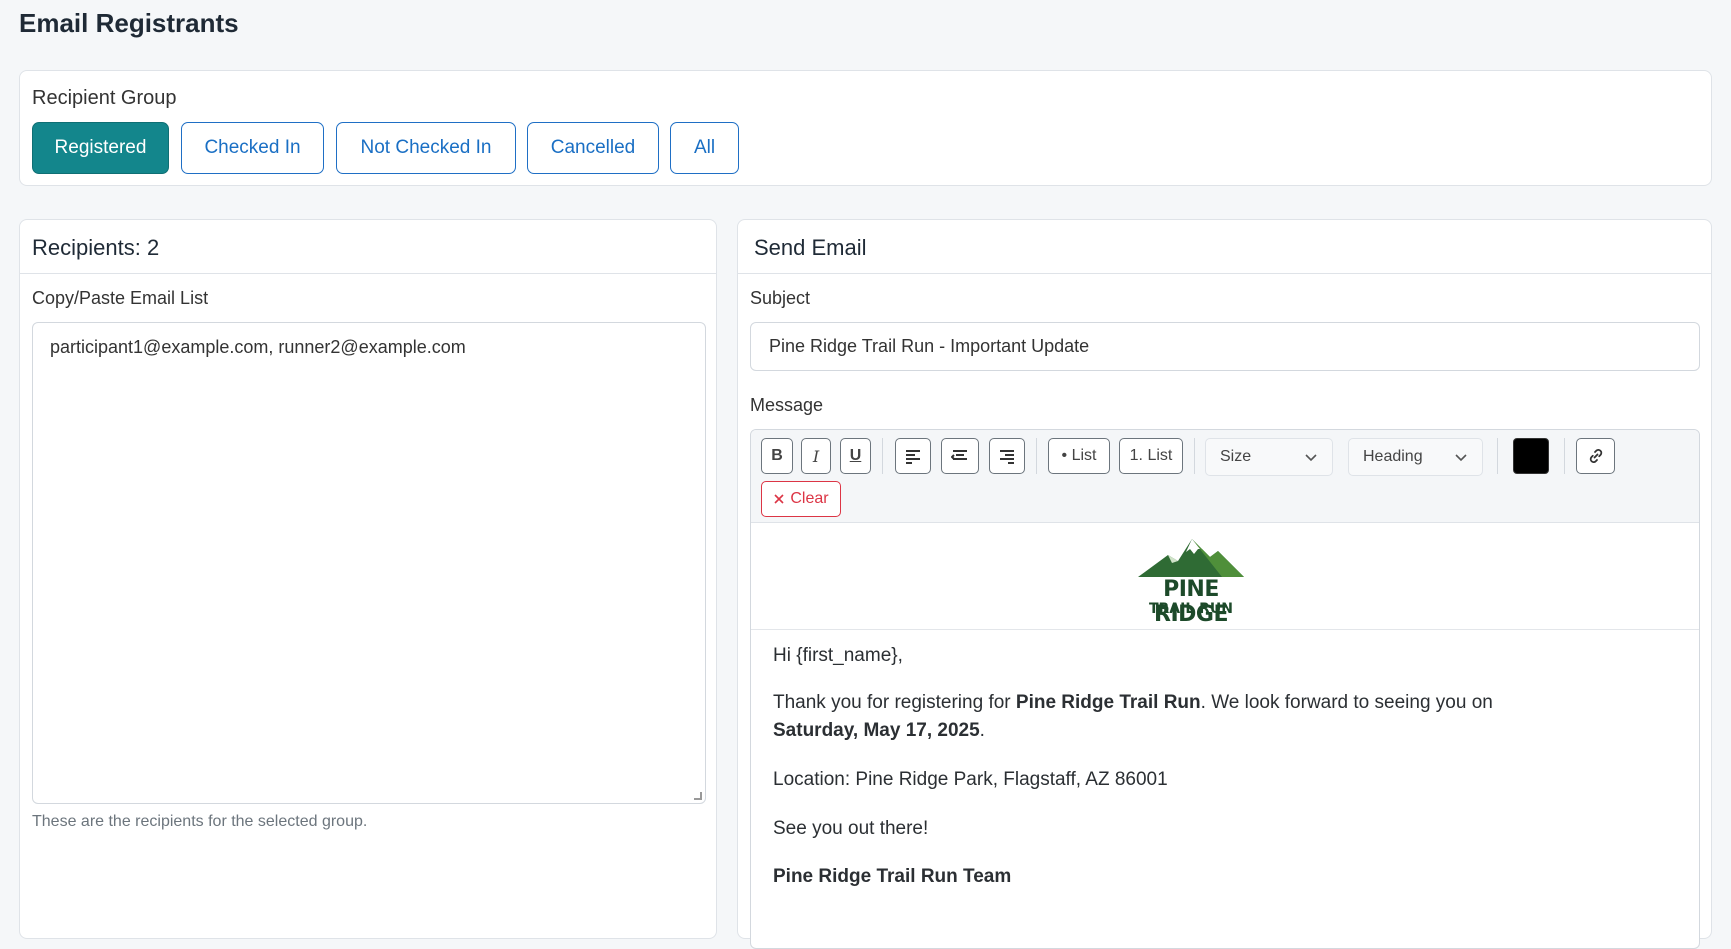 The image size is (1731, 949). Describe the element at coordinates (777, 456) in the screenshot. I see `bold-button: B` at that location.